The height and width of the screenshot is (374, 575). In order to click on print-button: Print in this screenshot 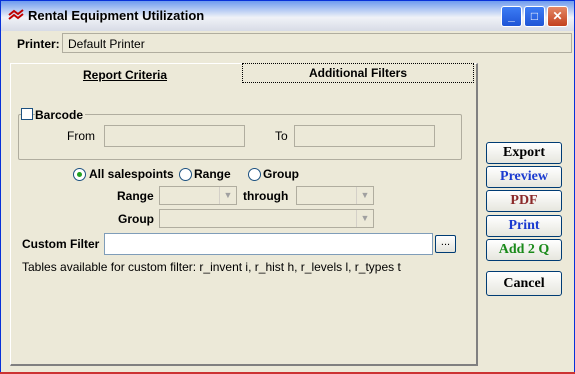, I will do `click(524, 226)`.